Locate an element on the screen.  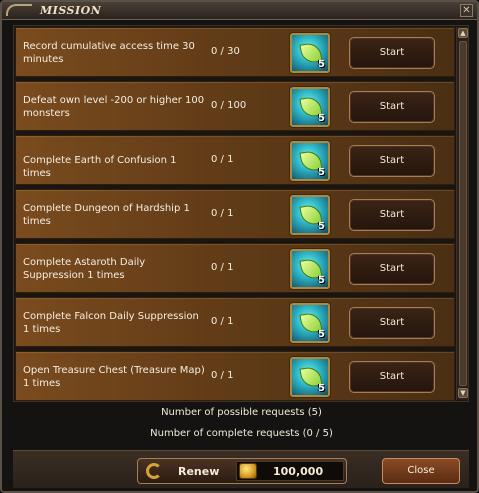
possible-requests-text: Number of possible requests (5) is located at coordinates (241, 412).